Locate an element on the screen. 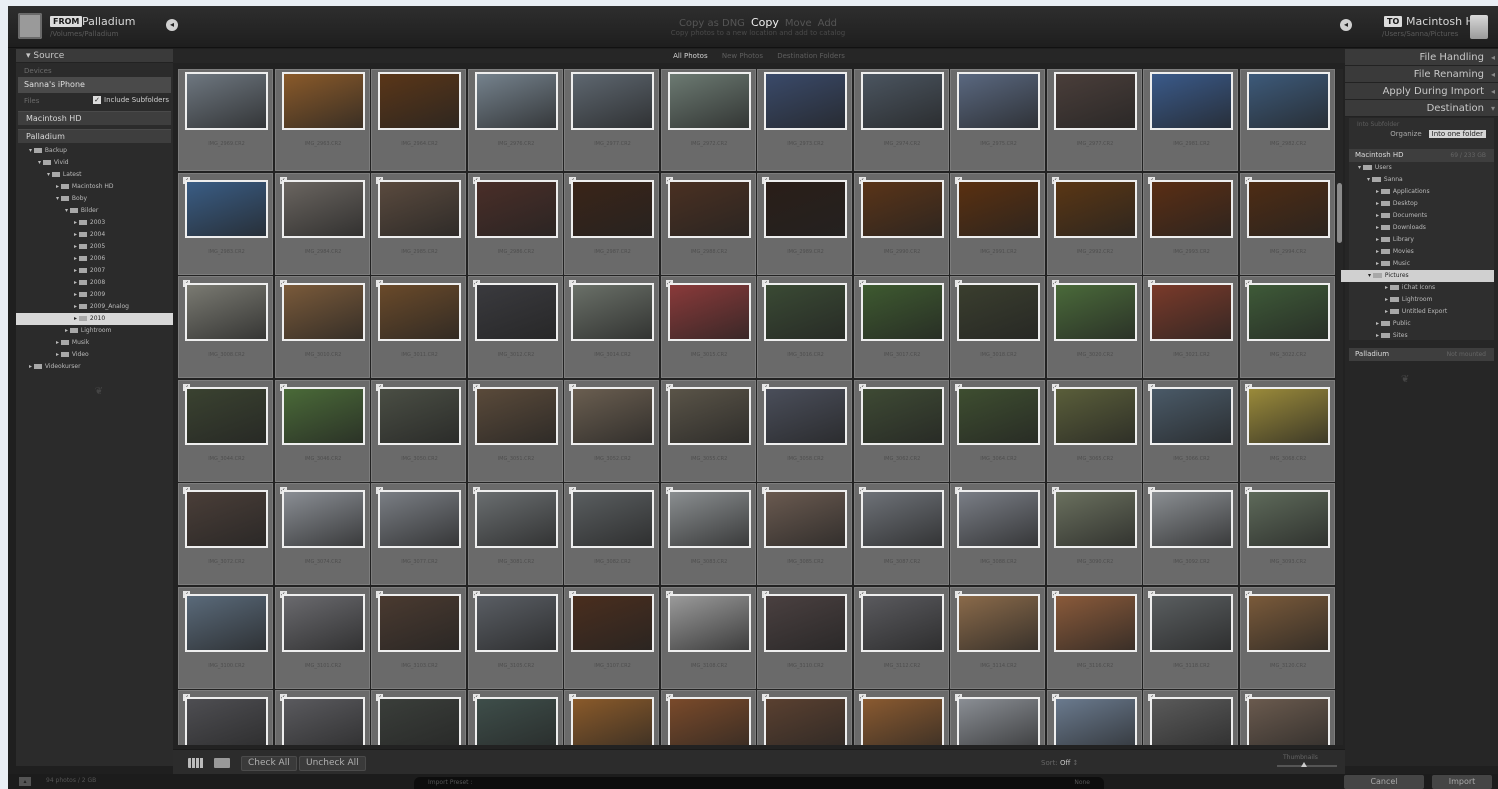 This screenshot has width=1498, height=789. photo-cell: ✓IMG_2990.CR2 is located at coordinates (901, 223).